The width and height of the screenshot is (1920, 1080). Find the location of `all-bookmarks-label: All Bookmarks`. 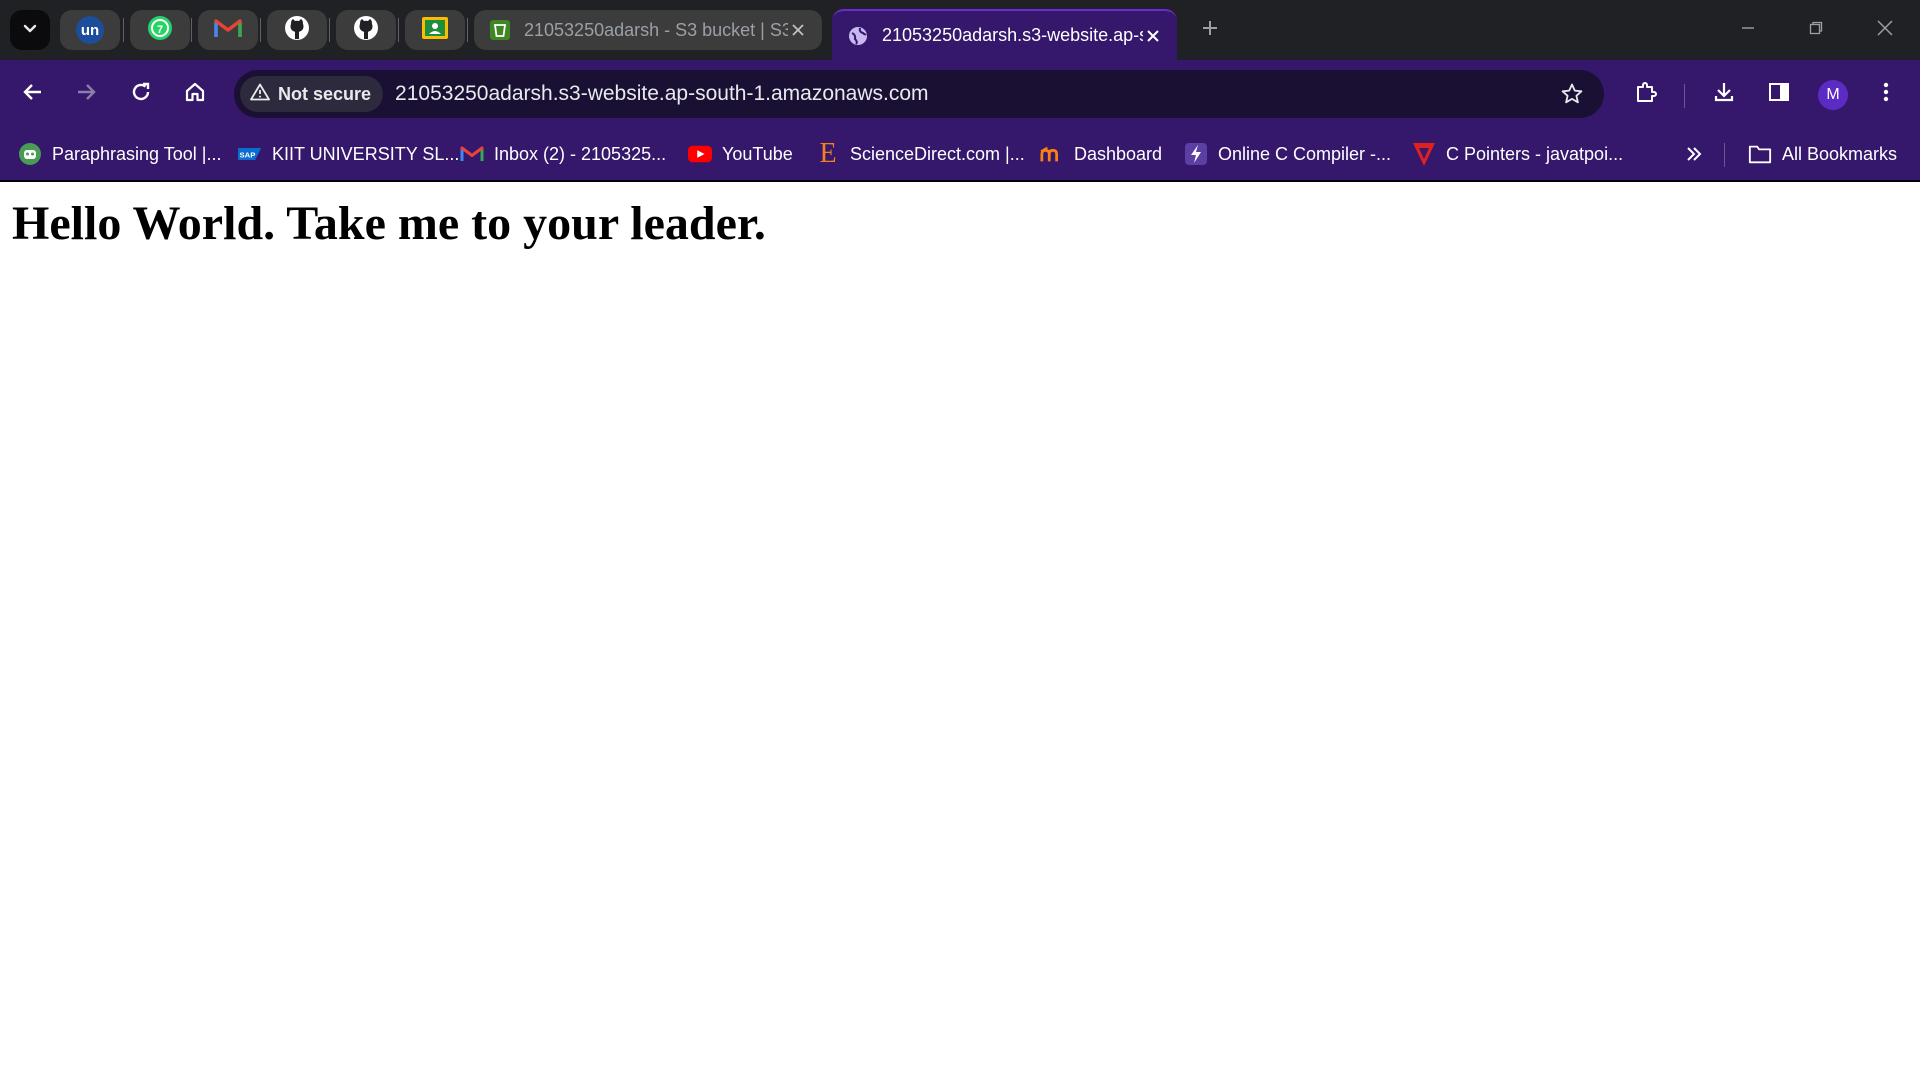

all-bookmarks-label: All Bookmarks is located at coordinates (1840, 153).